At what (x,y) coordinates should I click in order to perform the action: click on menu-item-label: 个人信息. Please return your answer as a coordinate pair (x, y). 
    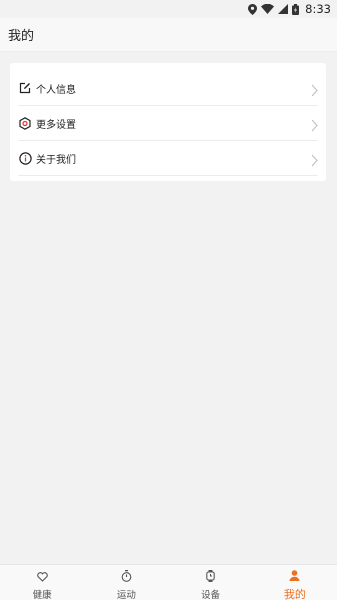
    Looking at the image, I should click on (56, 90).